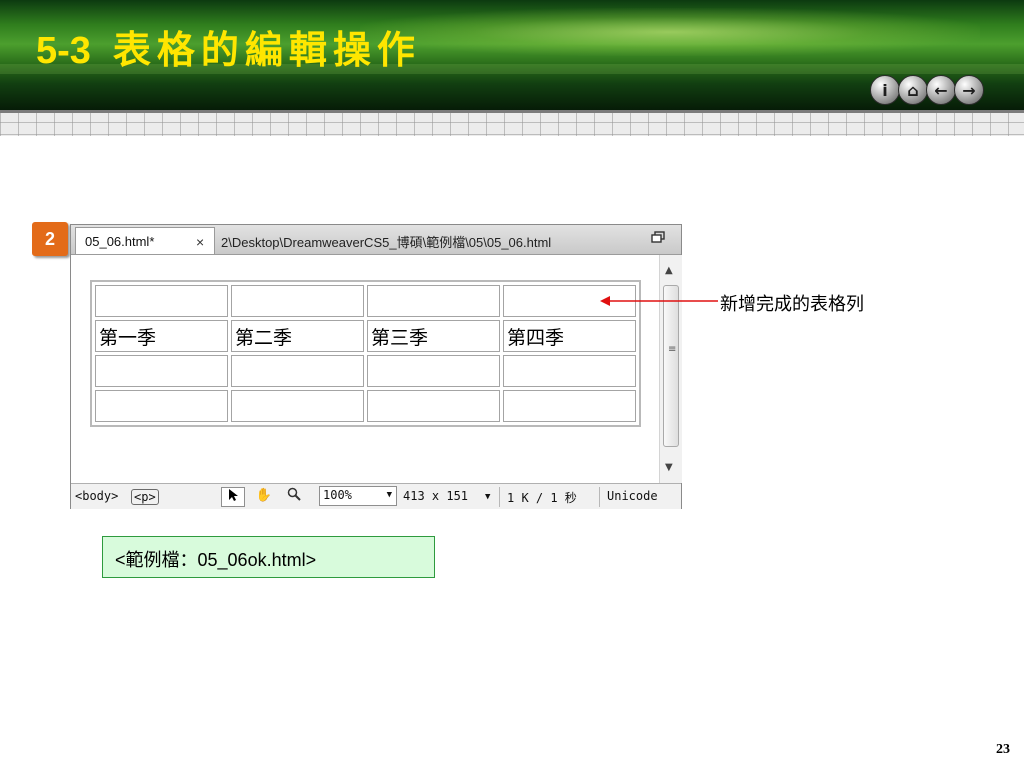 This screenshot has width=1024, height=768. Describe the element at coordinates (200, 242) in the screenshot. I see `close-icon: ×` at that location.